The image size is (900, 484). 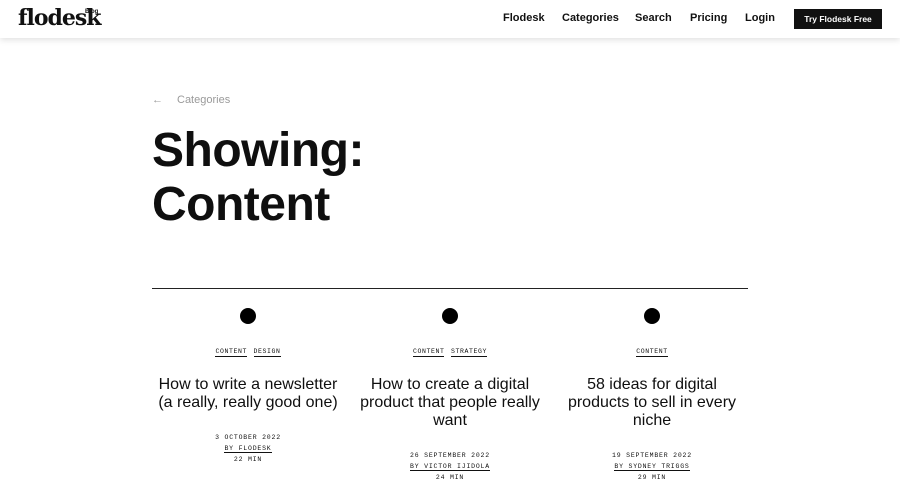 I want to click on back-to-categories-link: ← Categories, so click(x=191, y=100).